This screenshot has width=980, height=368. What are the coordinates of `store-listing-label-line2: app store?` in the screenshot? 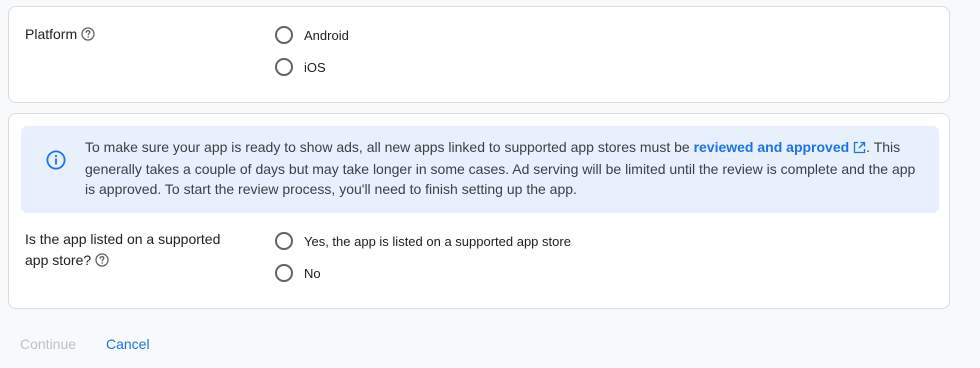 It's located at (58, 260).